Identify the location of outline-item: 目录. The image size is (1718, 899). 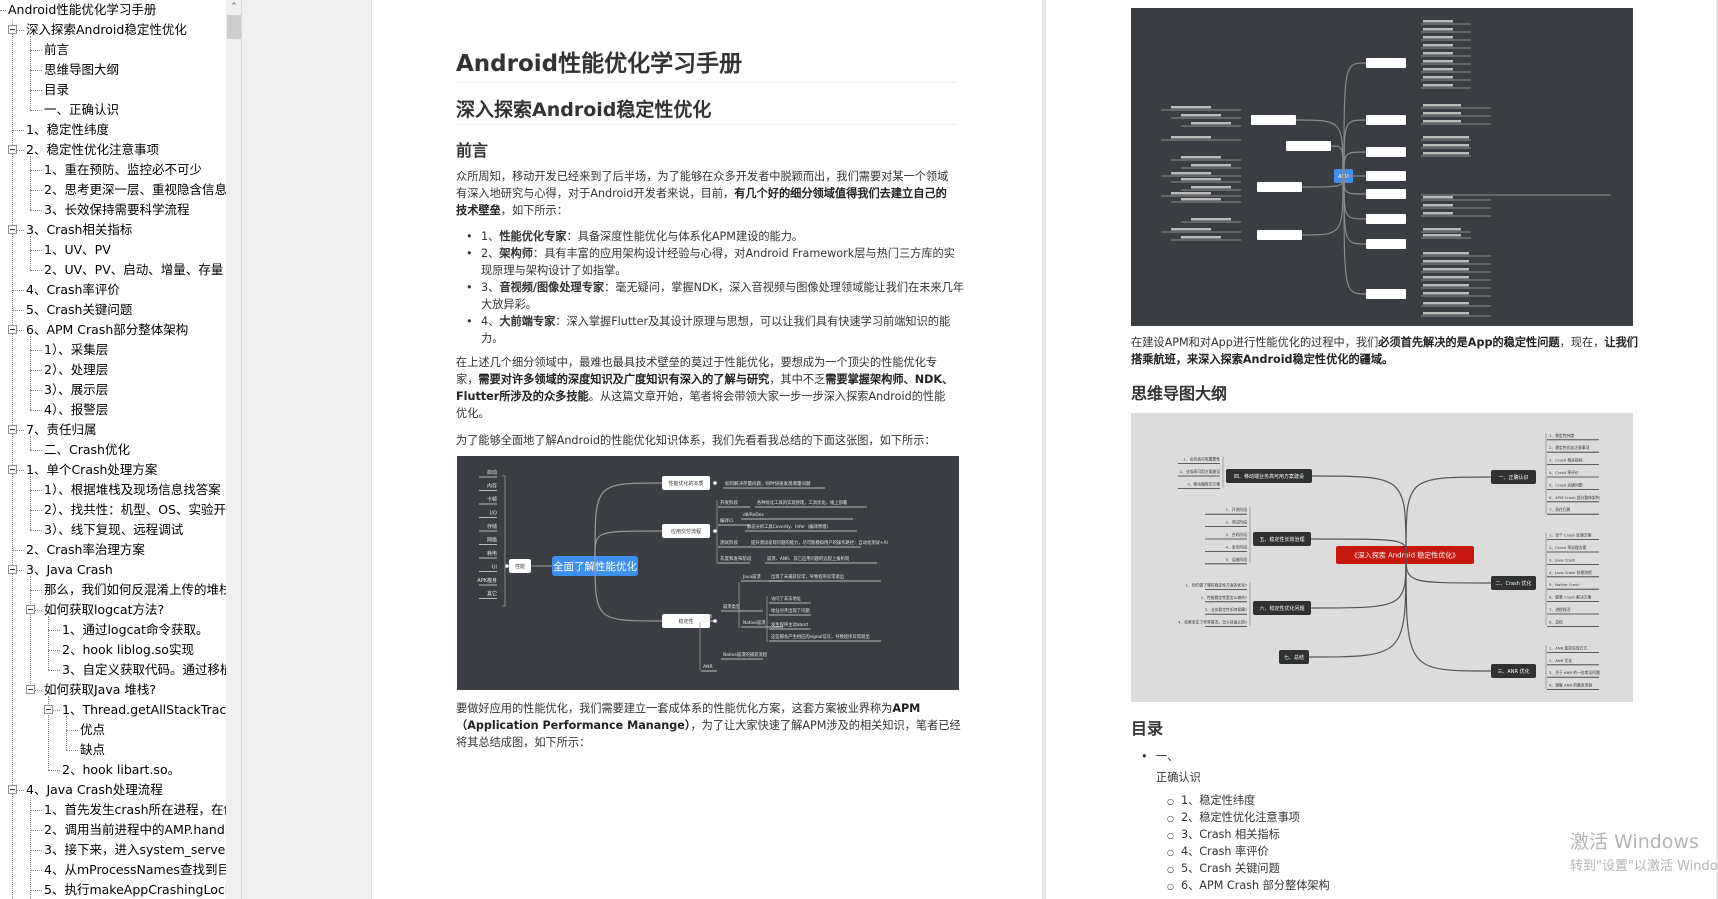
(55, 90).